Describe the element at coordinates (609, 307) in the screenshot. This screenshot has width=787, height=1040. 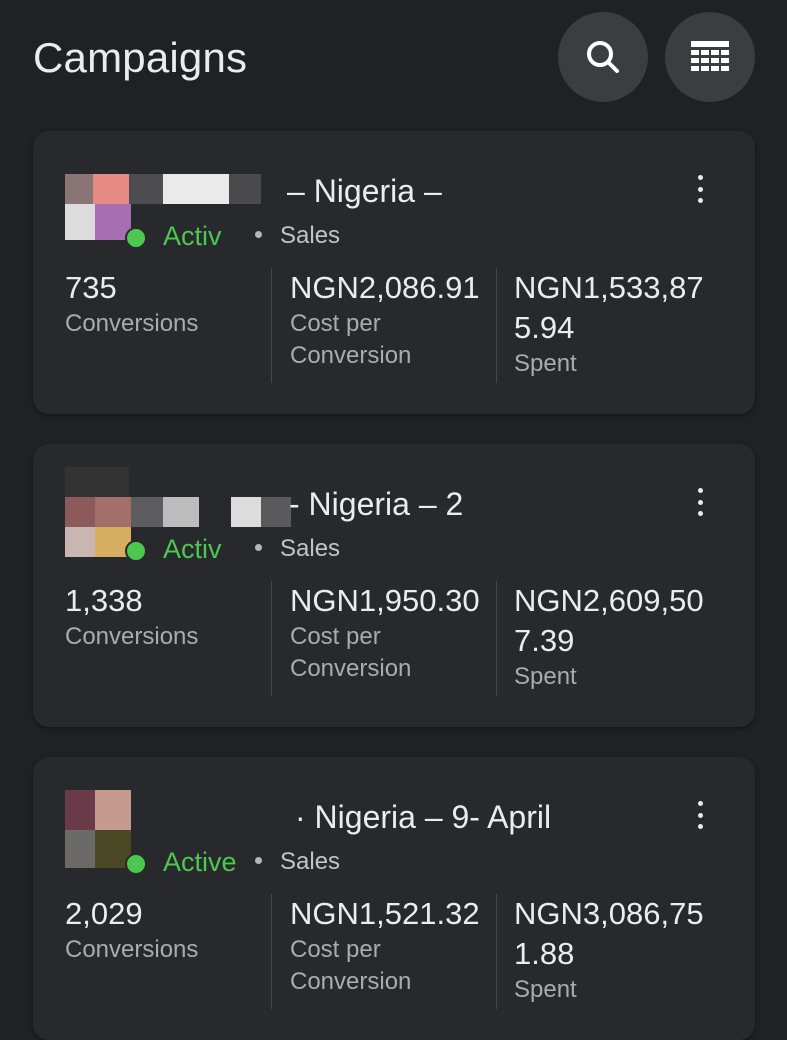
I see `spent-value: NGN1,533,875.94` at that location.